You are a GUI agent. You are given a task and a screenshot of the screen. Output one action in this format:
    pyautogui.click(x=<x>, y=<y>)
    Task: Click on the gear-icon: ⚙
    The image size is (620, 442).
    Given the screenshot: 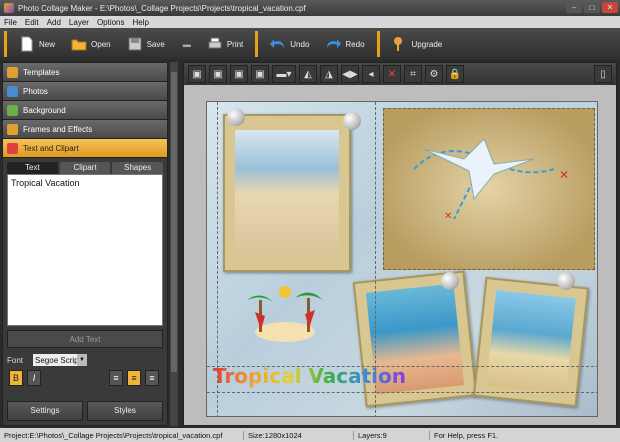 What is the action you would take?
    pyautogui.click(x=434, y=74)
    